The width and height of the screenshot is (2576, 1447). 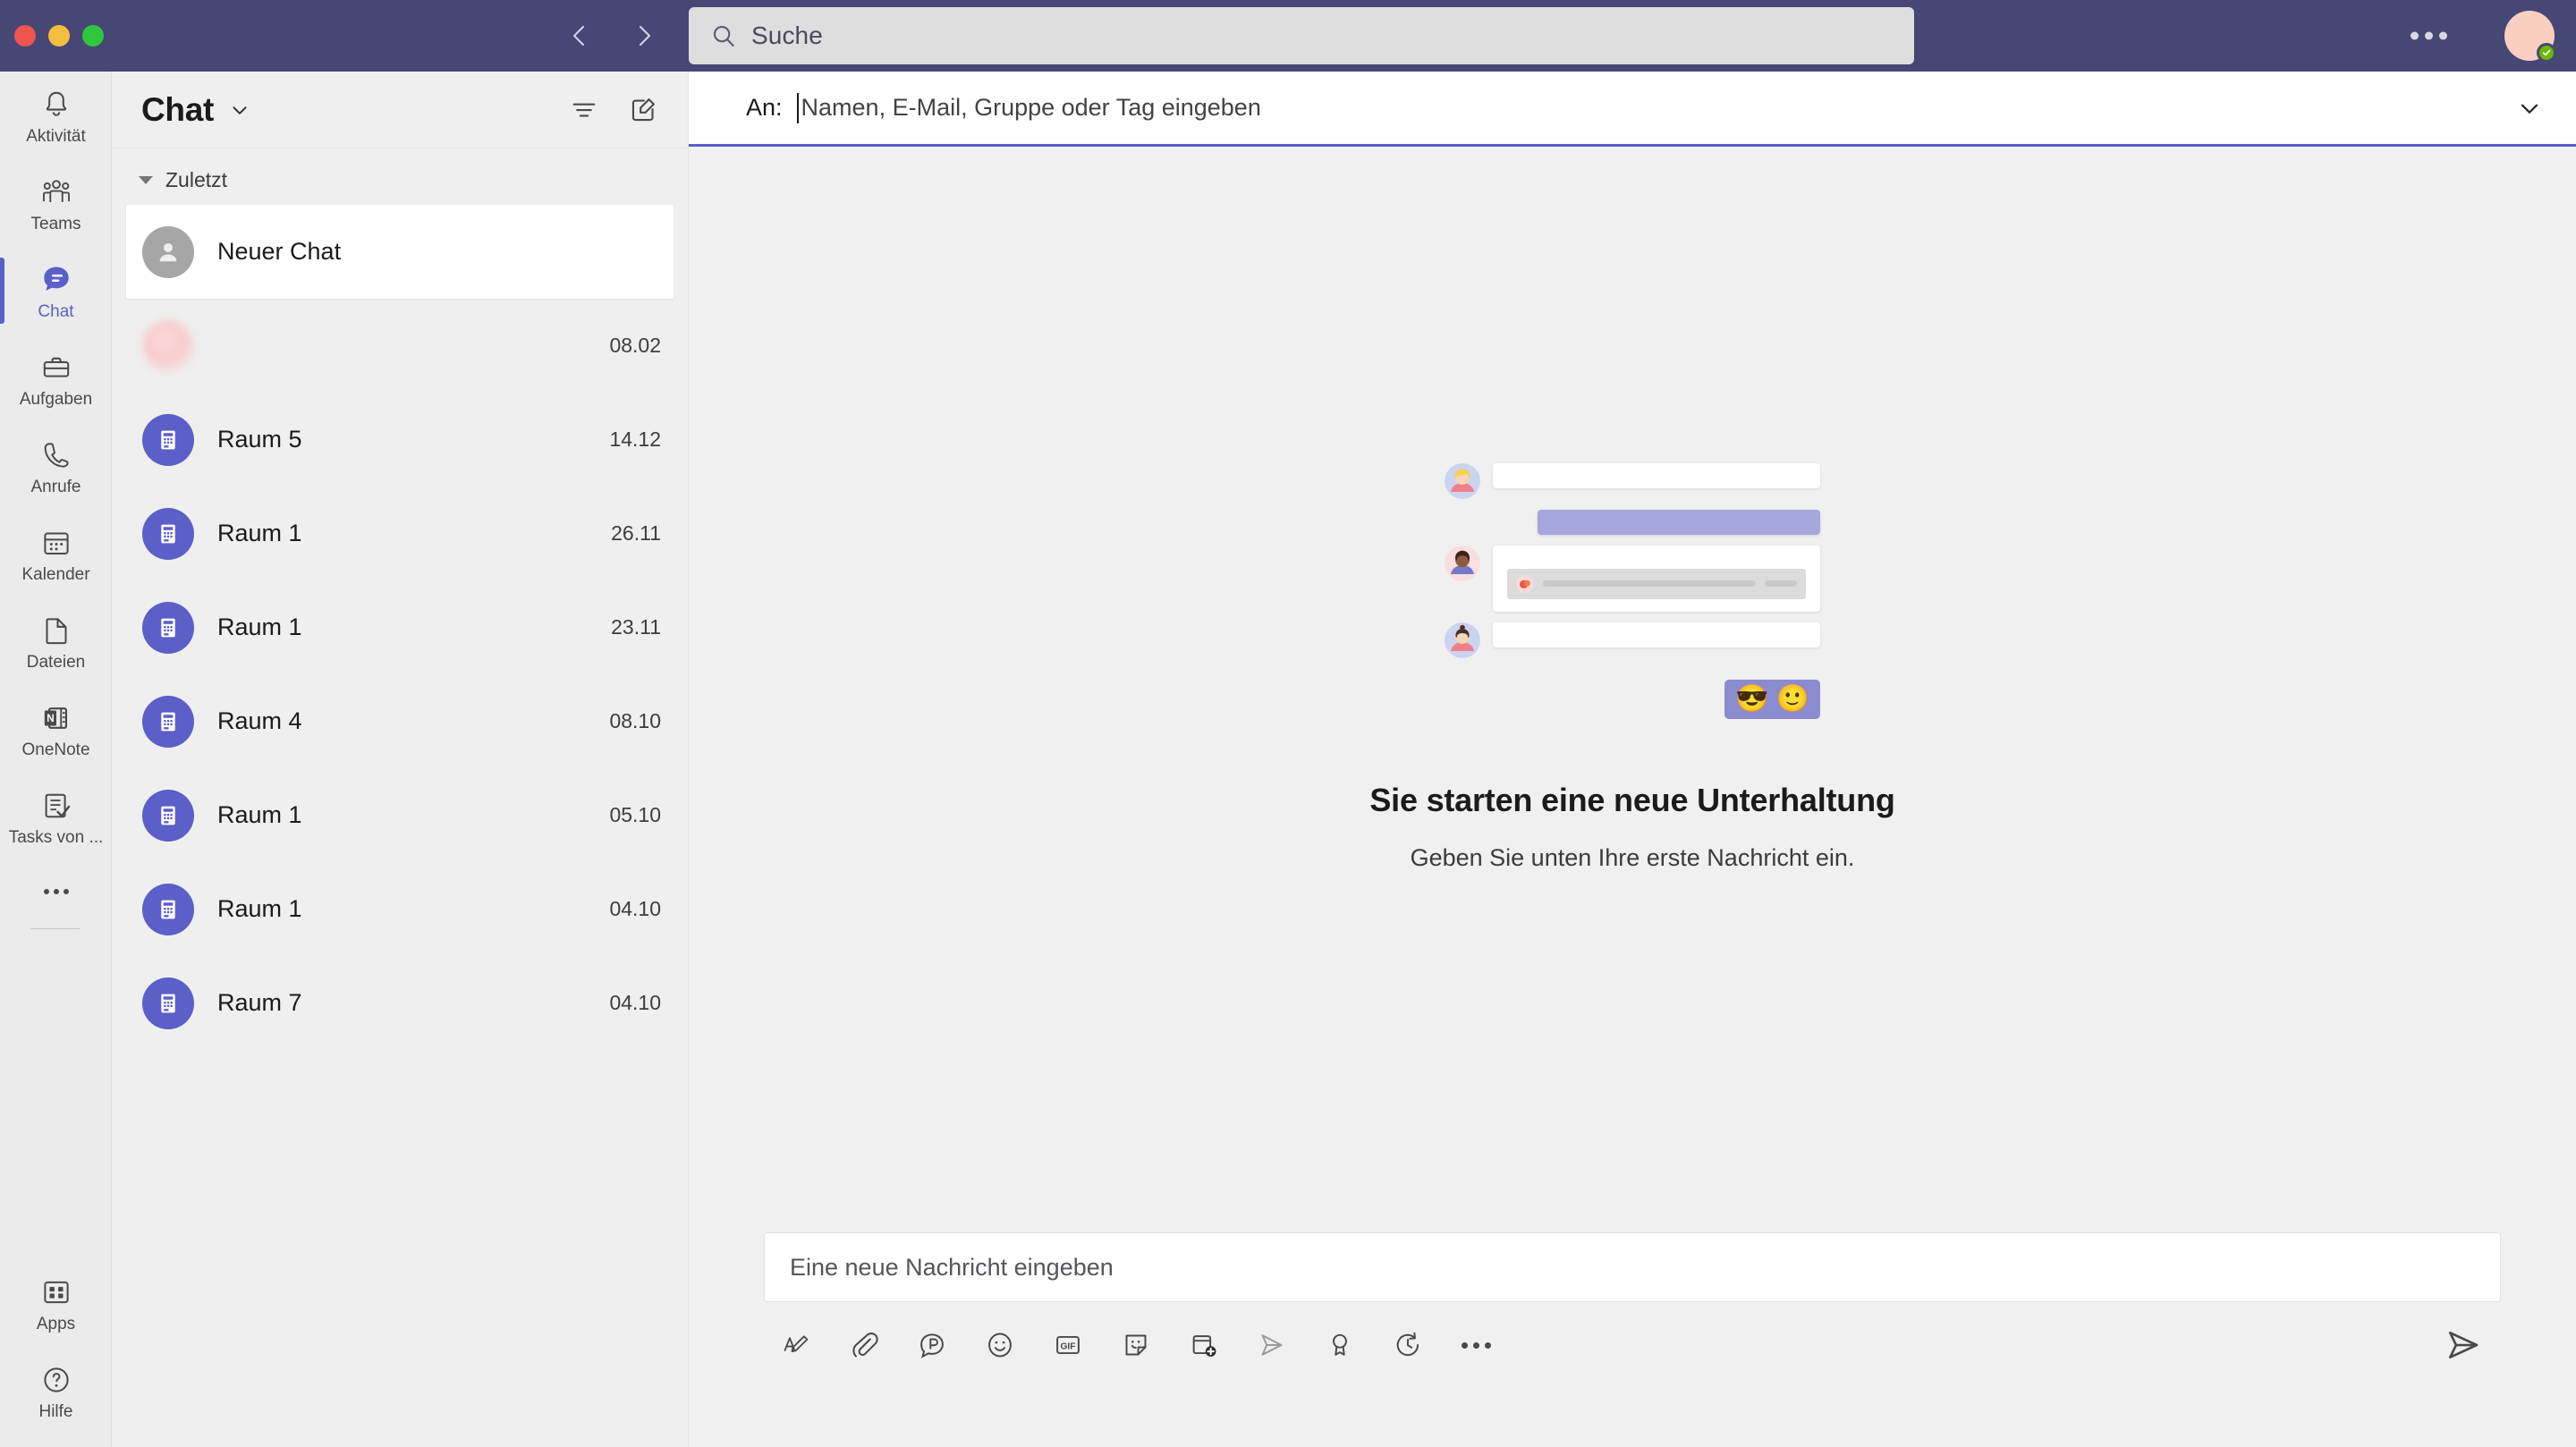 I want to click on to-label: An:, so click(x=764, y=107).